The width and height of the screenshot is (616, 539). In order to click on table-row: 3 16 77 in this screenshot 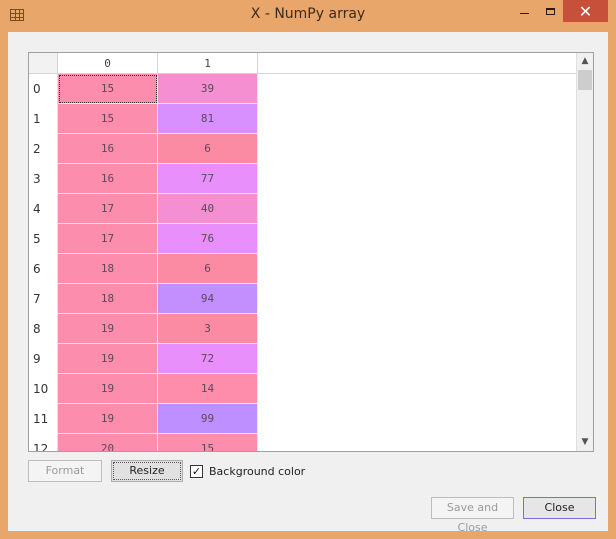, I will do `click(302, 179)`.